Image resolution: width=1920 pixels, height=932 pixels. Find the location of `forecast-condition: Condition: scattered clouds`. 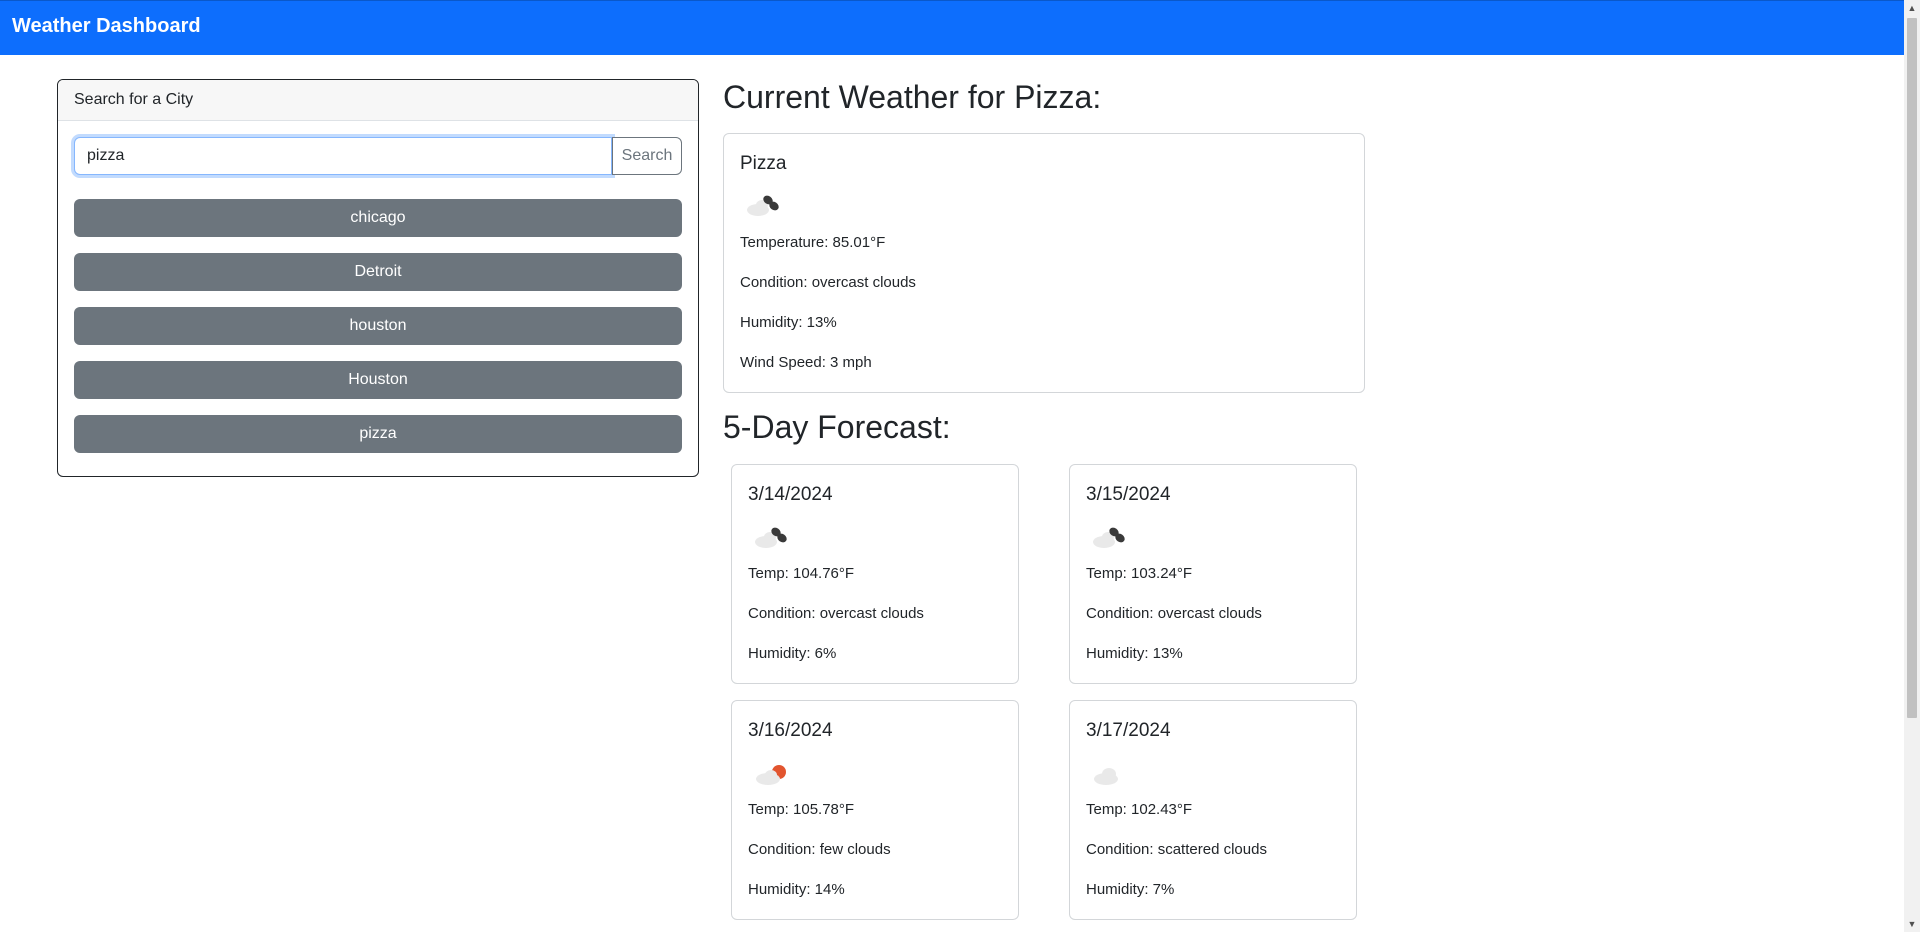

forecast-condition: Condition: scattered clouds is located at coordinates (1176, 849).